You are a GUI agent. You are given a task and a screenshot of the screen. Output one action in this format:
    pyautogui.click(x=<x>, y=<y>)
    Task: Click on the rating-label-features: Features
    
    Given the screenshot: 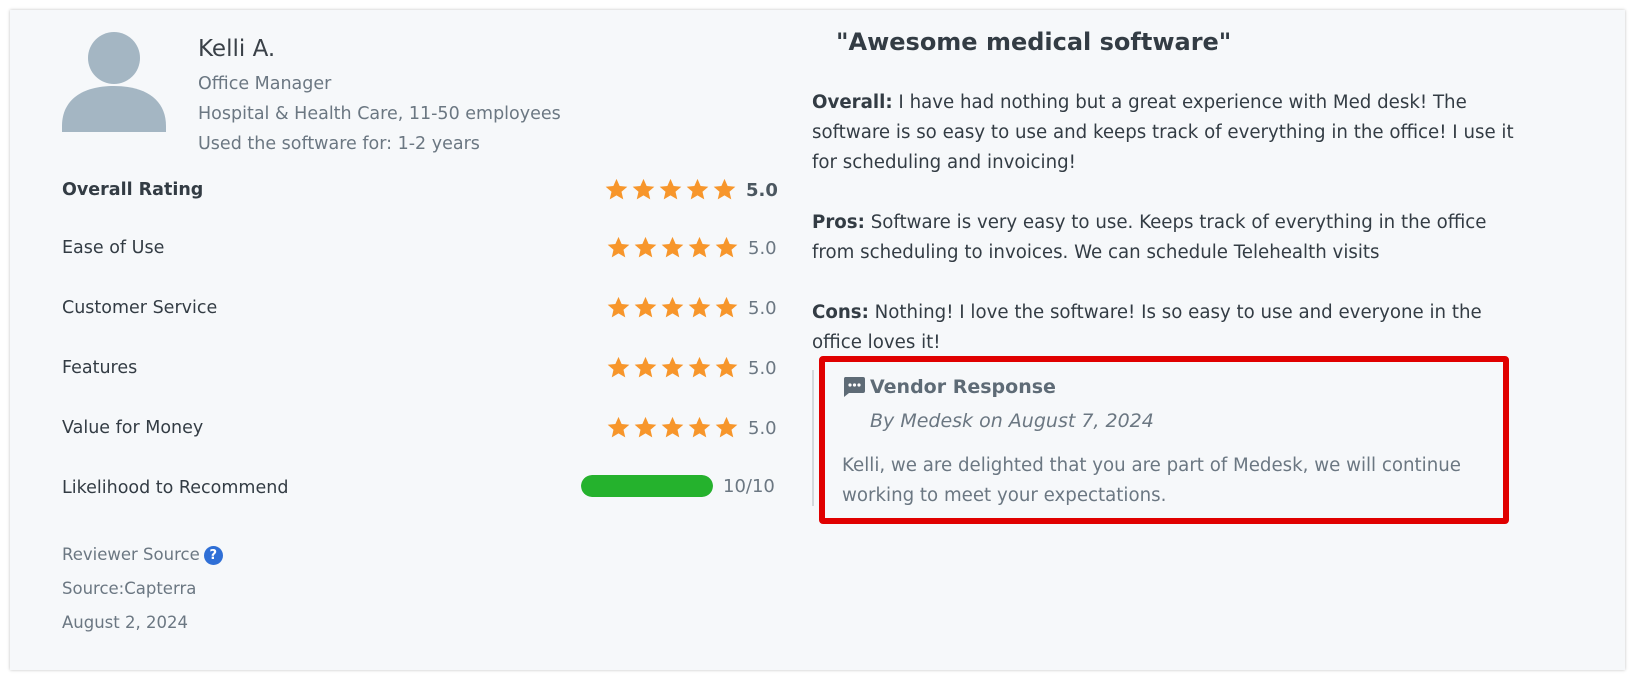 What is the action you would take?
    pyautogui.click(x=100, y=368)
    